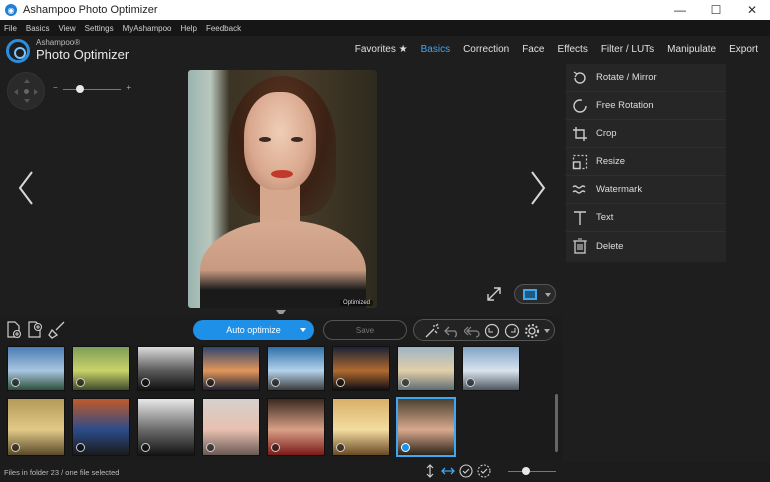  Describe the element at coordinates (494, 294) in the screenshot. I see `fullscreen-icon` at that location.